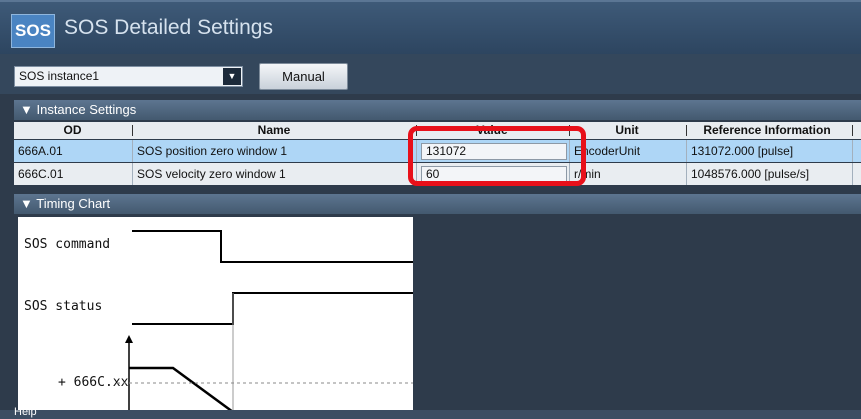  Describe the element at coordinates (628, 151) in the screenshot. I see `unit-cell: EncoderUnit` at that location.